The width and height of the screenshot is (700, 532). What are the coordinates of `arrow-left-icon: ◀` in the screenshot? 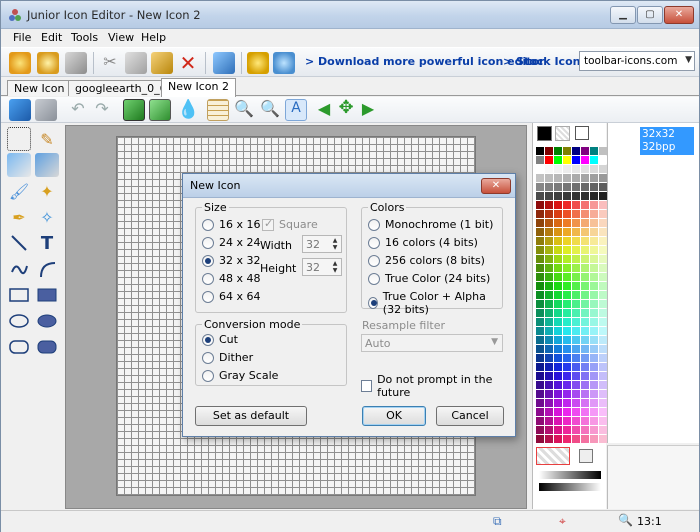 It's located at (324, 110).